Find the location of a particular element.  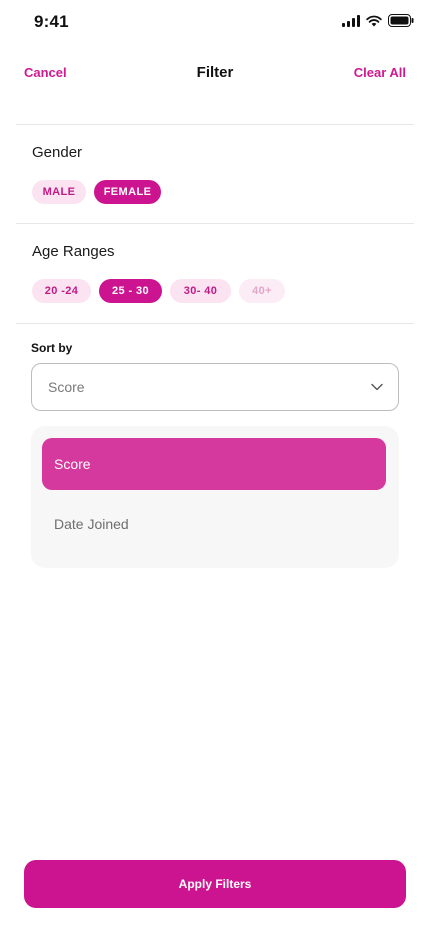

chip-gender-male: MALE is located at coordinates (59, 192).